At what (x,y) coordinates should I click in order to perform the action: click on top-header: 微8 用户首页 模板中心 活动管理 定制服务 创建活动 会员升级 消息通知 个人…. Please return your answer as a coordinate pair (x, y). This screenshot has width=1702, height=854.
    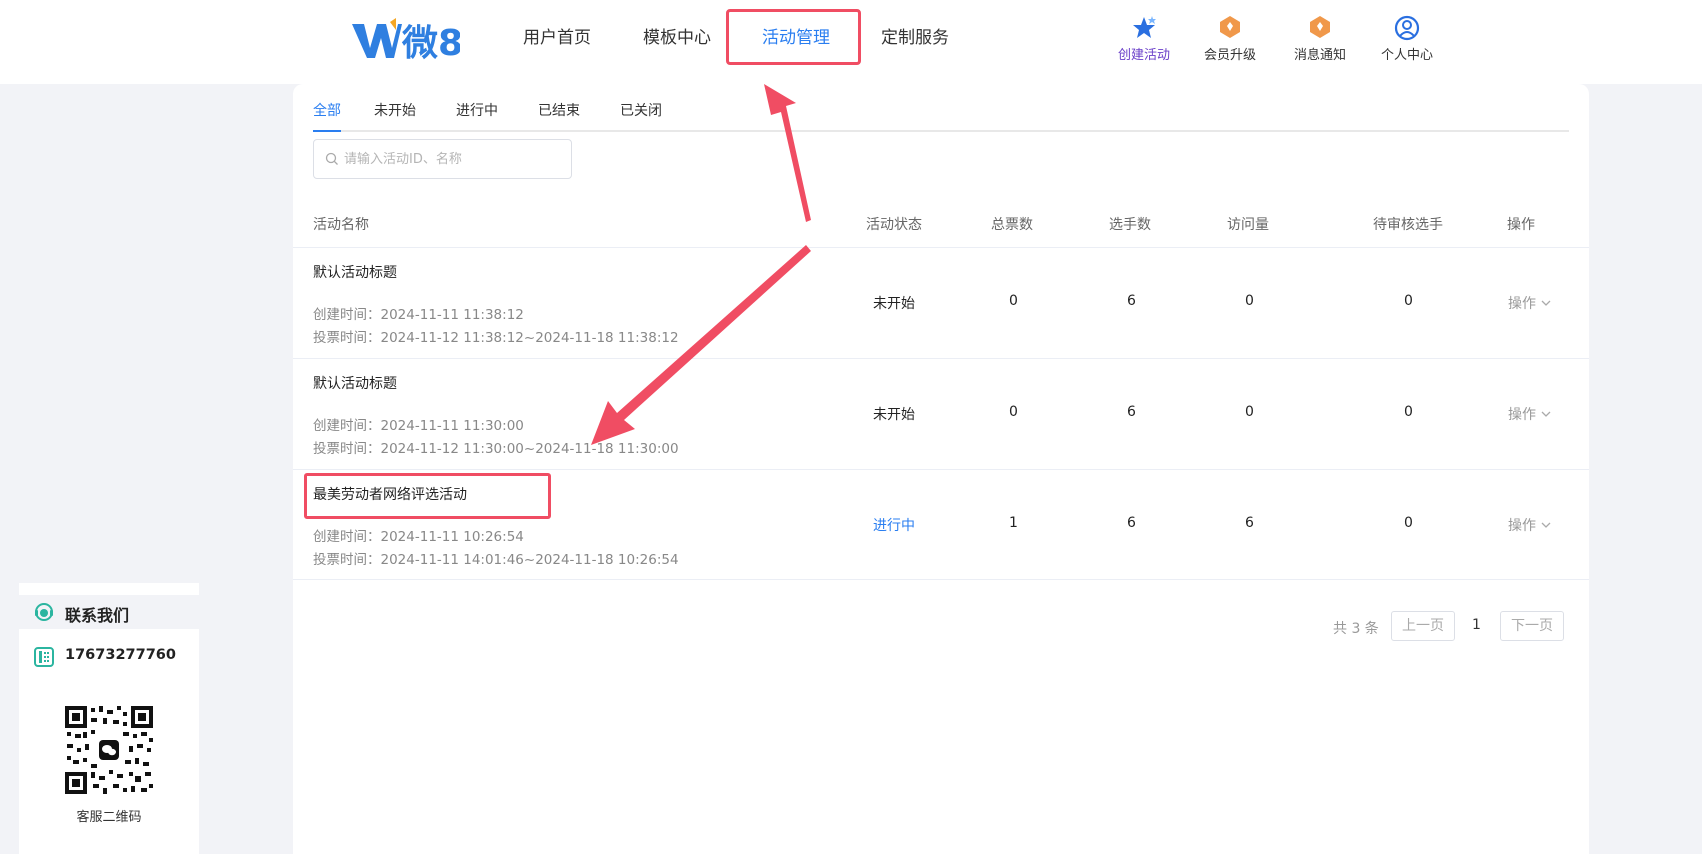
    Looking at the image, I should click on (851, 42).